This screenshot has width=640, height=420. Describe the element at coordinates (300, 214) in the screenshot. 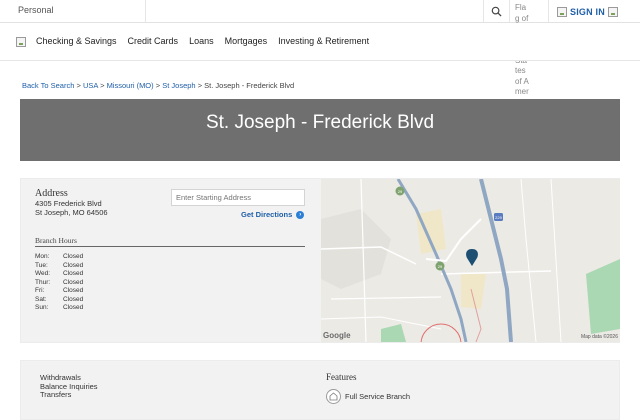

I see `arrow-circle-icon: ›` at that location.